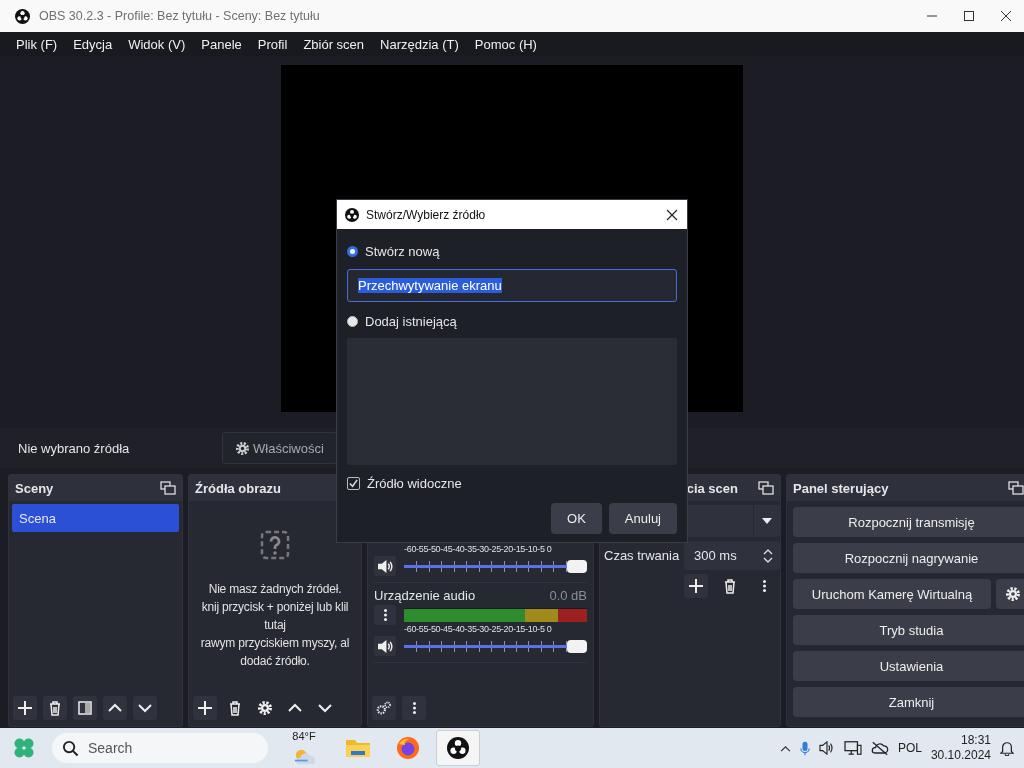 The width and height of the screenshot is (1024, 768). Describe the element at coordinates (568, 595) in the screenshot. I see `volume-reading: 0.0 dB` at that location.